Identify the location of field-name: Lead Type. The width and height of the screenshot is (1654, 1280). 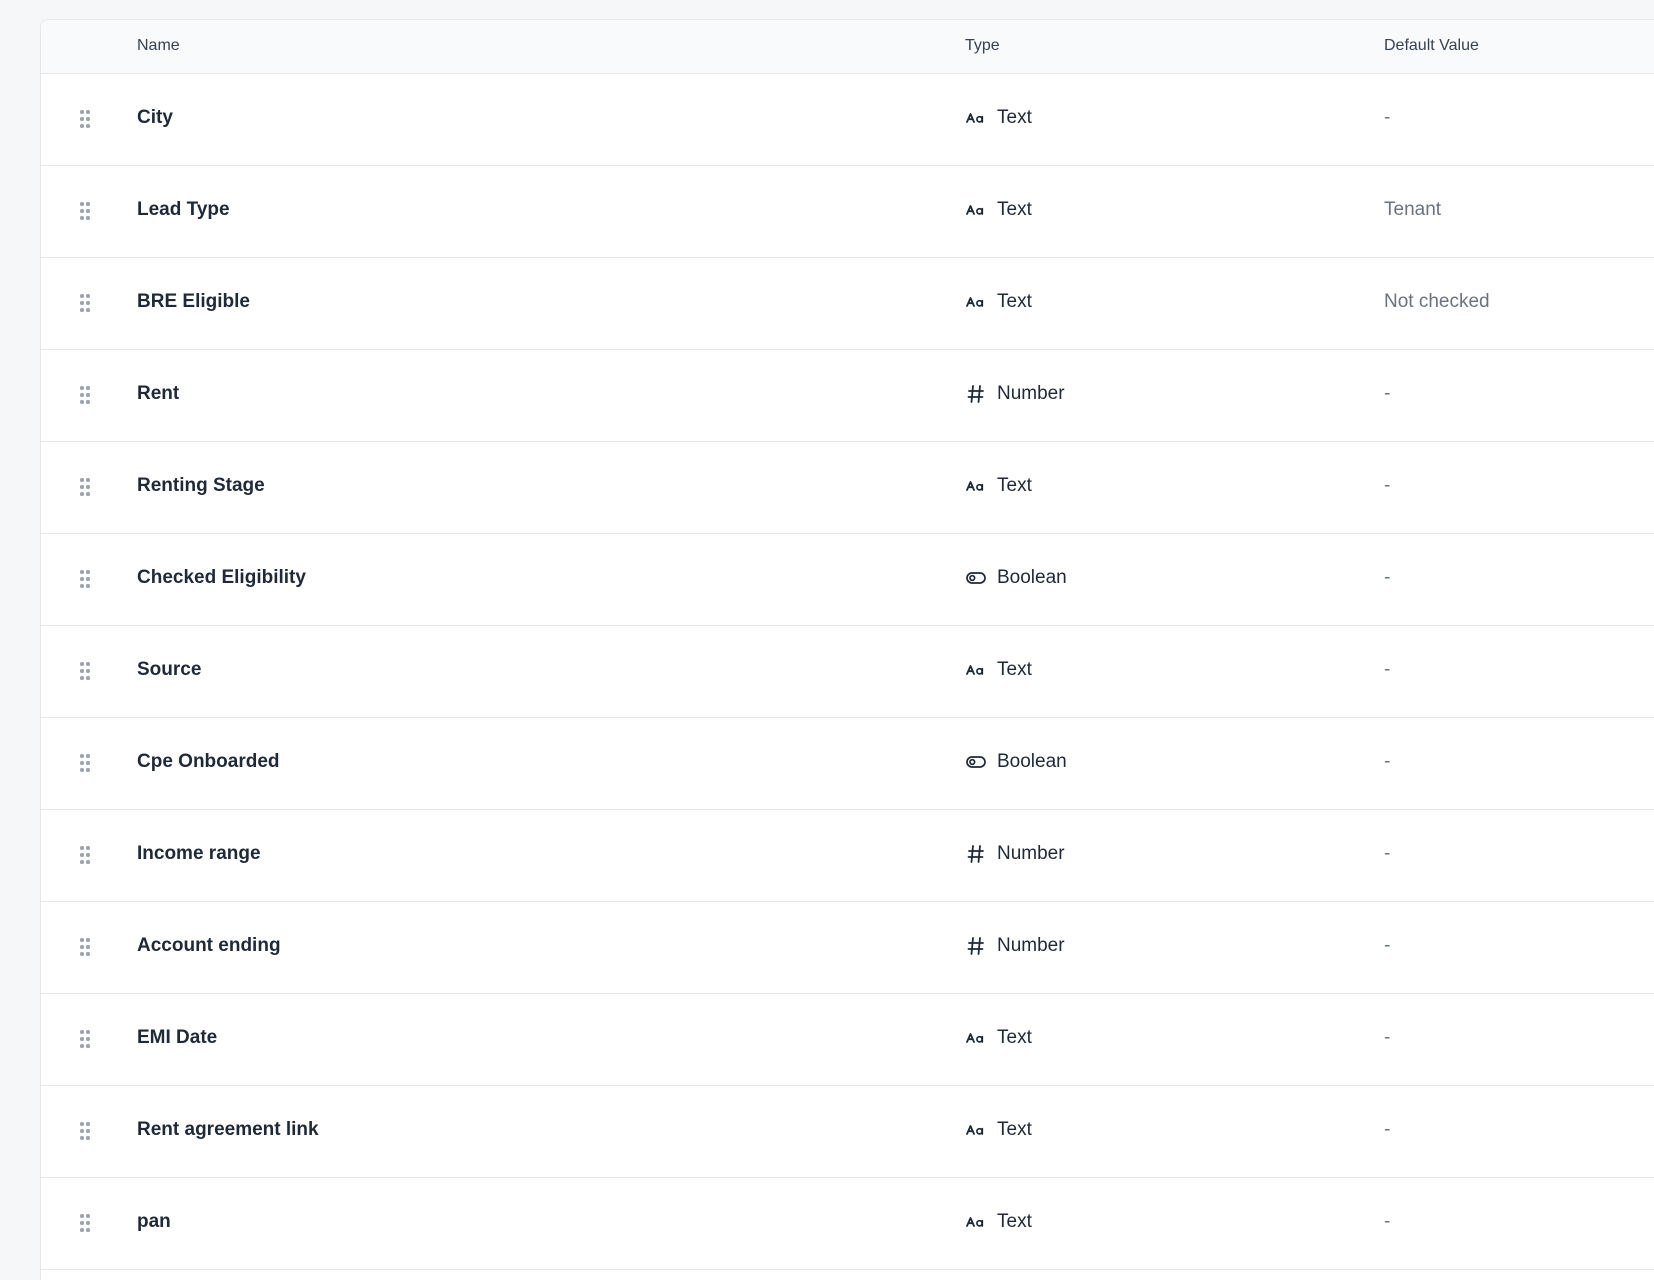
(183, 209).